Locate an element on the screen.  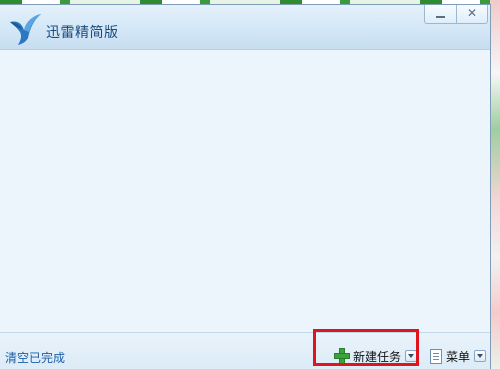
close-icon: ✕ is located at coordinates (472, 13).